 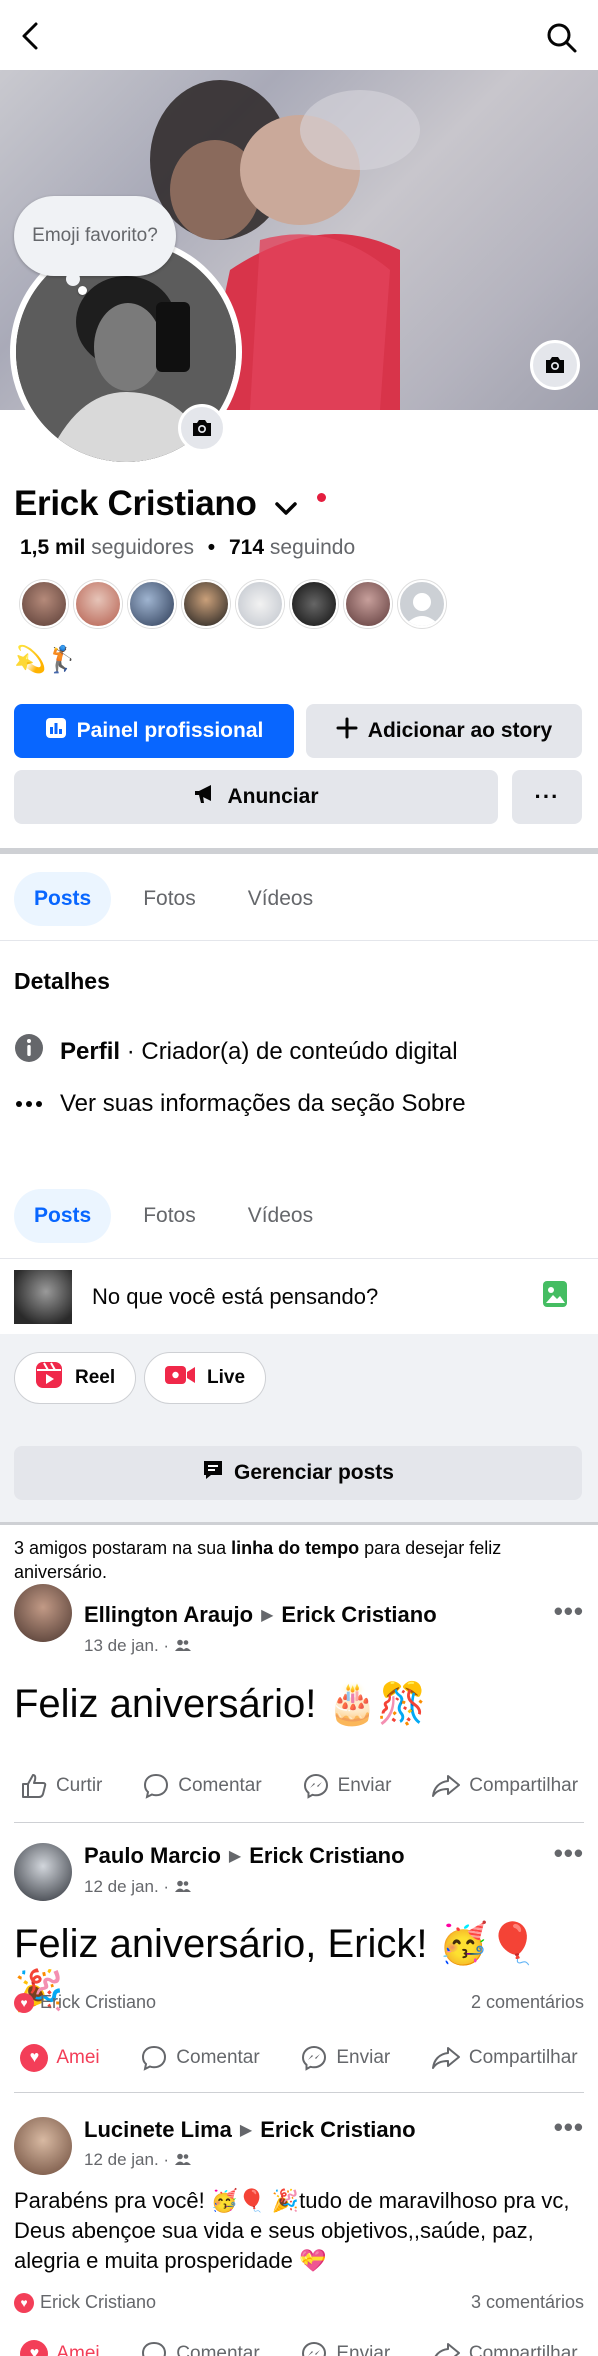 What do you see at coordinates (180, 1378) in the screenshot?
I see `live-video-icon` at bounding box center [180, 1378].